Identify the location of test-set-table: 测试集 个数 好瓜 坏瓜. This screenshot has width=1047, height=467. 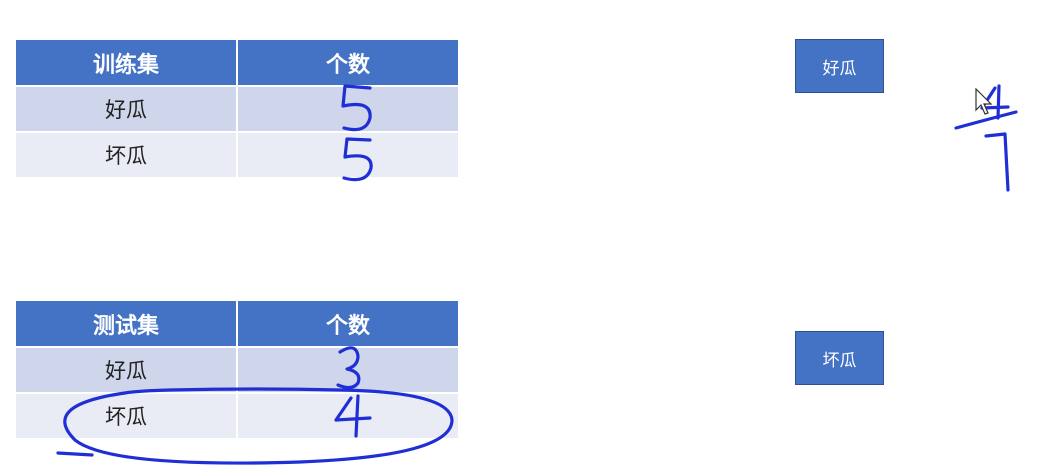
(237, 370).